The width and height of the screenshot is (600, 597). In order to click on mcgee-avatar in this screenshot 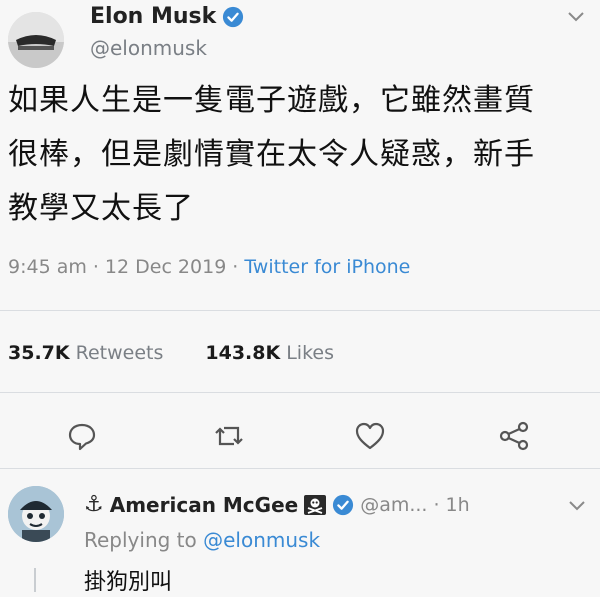, I will do `click(36, 514)`.